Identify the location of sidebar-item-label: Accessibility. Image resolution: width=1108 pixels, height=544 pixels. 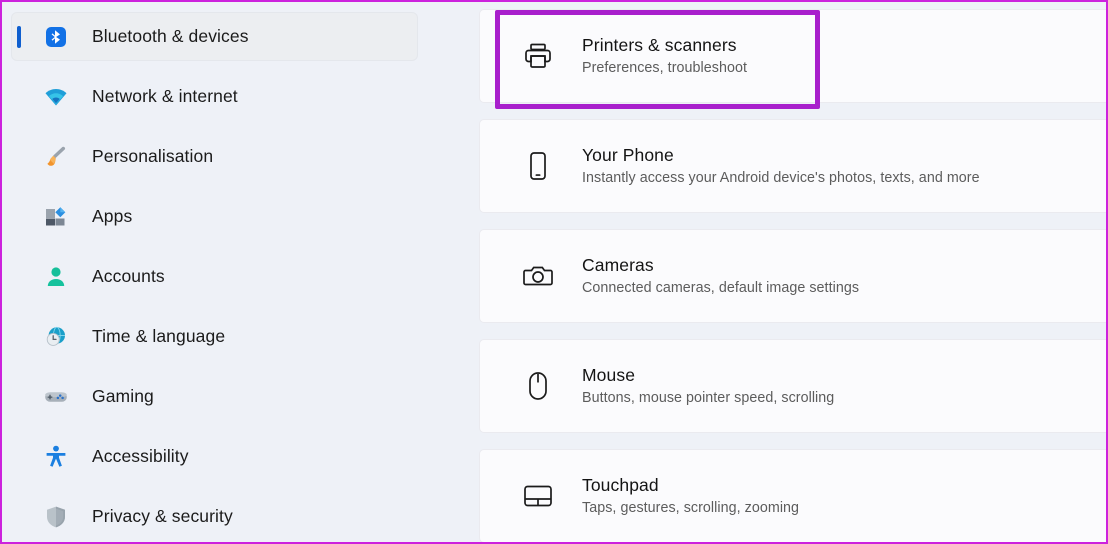
(140, 456).